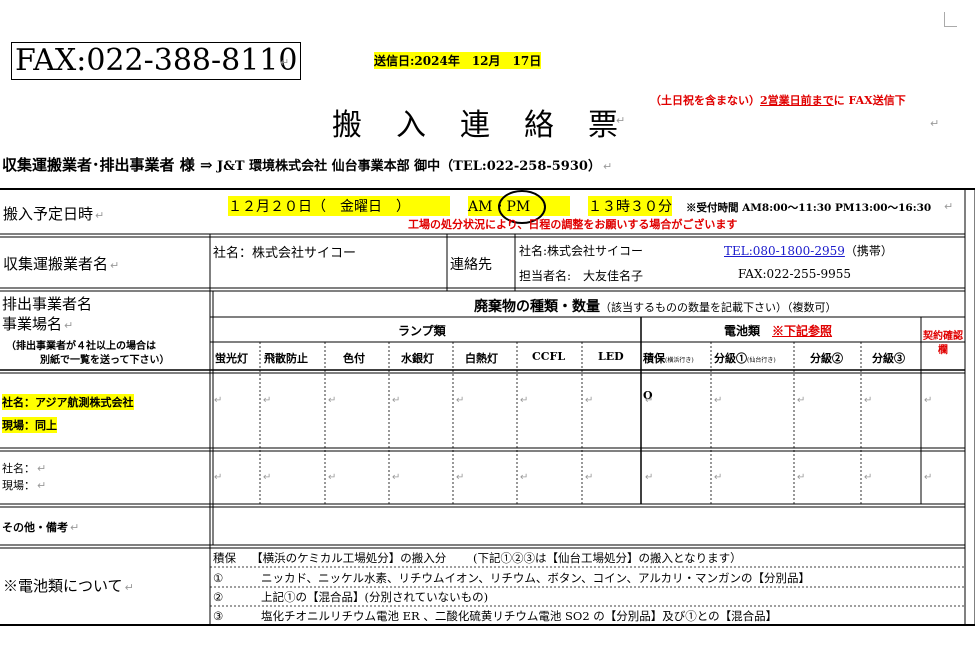 The height and width of the screenshot is (663, 975). Describe the element at coordinates (573, 224) in the screenshot. I see `schedule-notice: 工場の処分状況により、日程の調整をお願いする場合がございます` at that location.